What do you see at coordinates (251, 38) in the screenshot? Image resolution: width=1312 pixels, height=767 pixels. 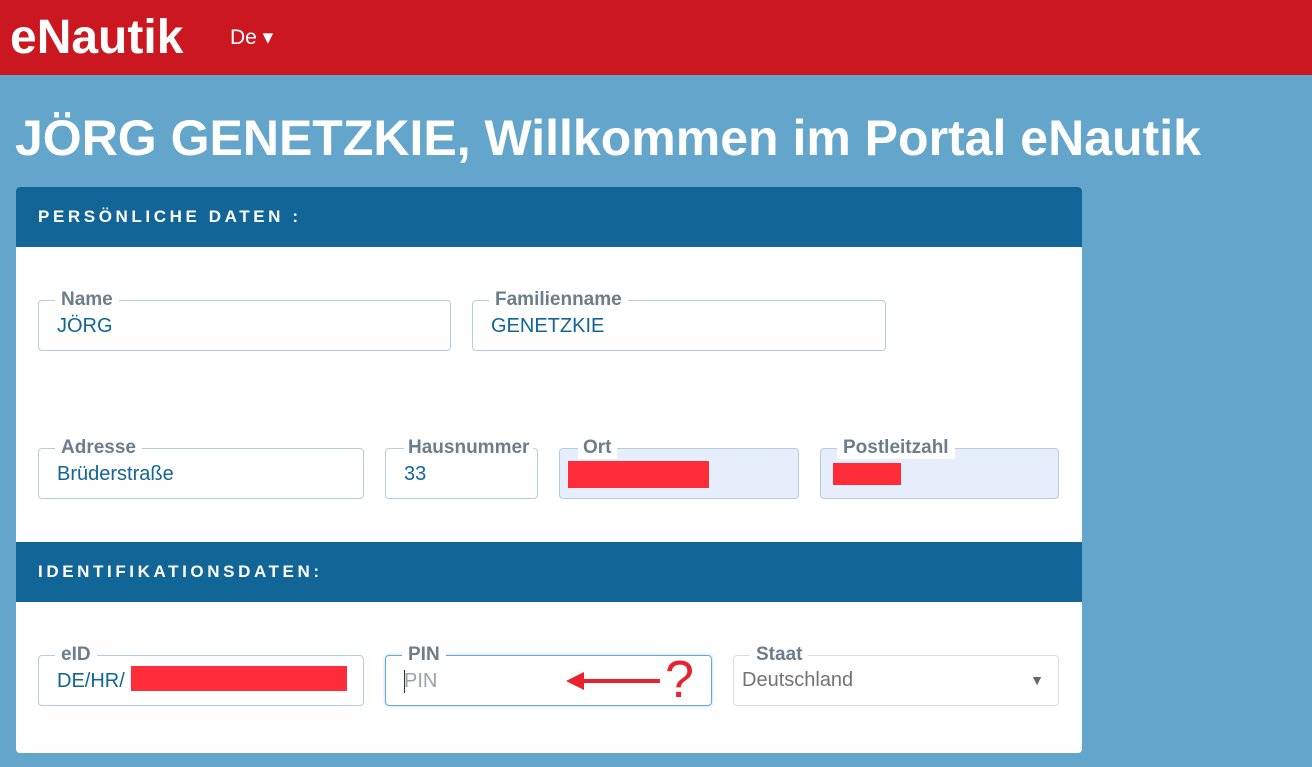 I see `language-selector: De ▾` at bounding box center [251, 38].